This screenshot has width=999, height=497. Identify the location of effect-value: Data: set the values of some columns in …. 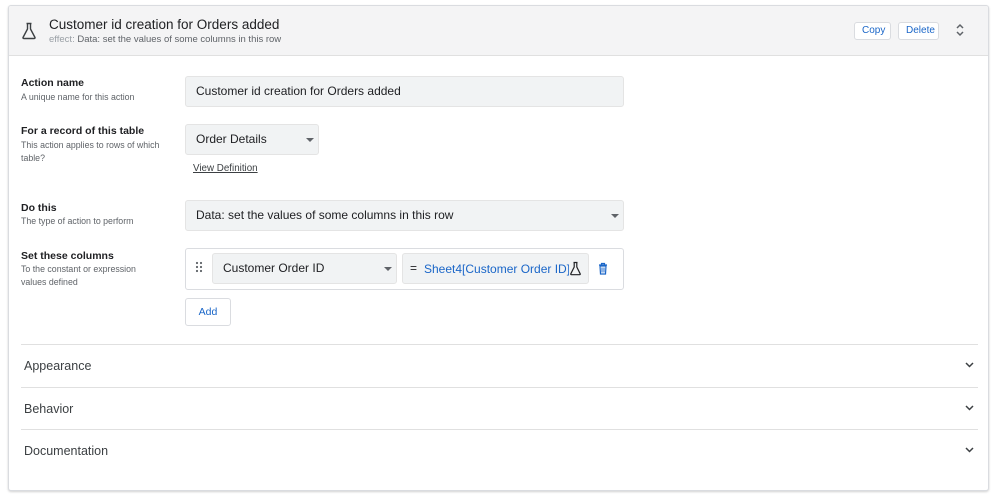
(179, 39).